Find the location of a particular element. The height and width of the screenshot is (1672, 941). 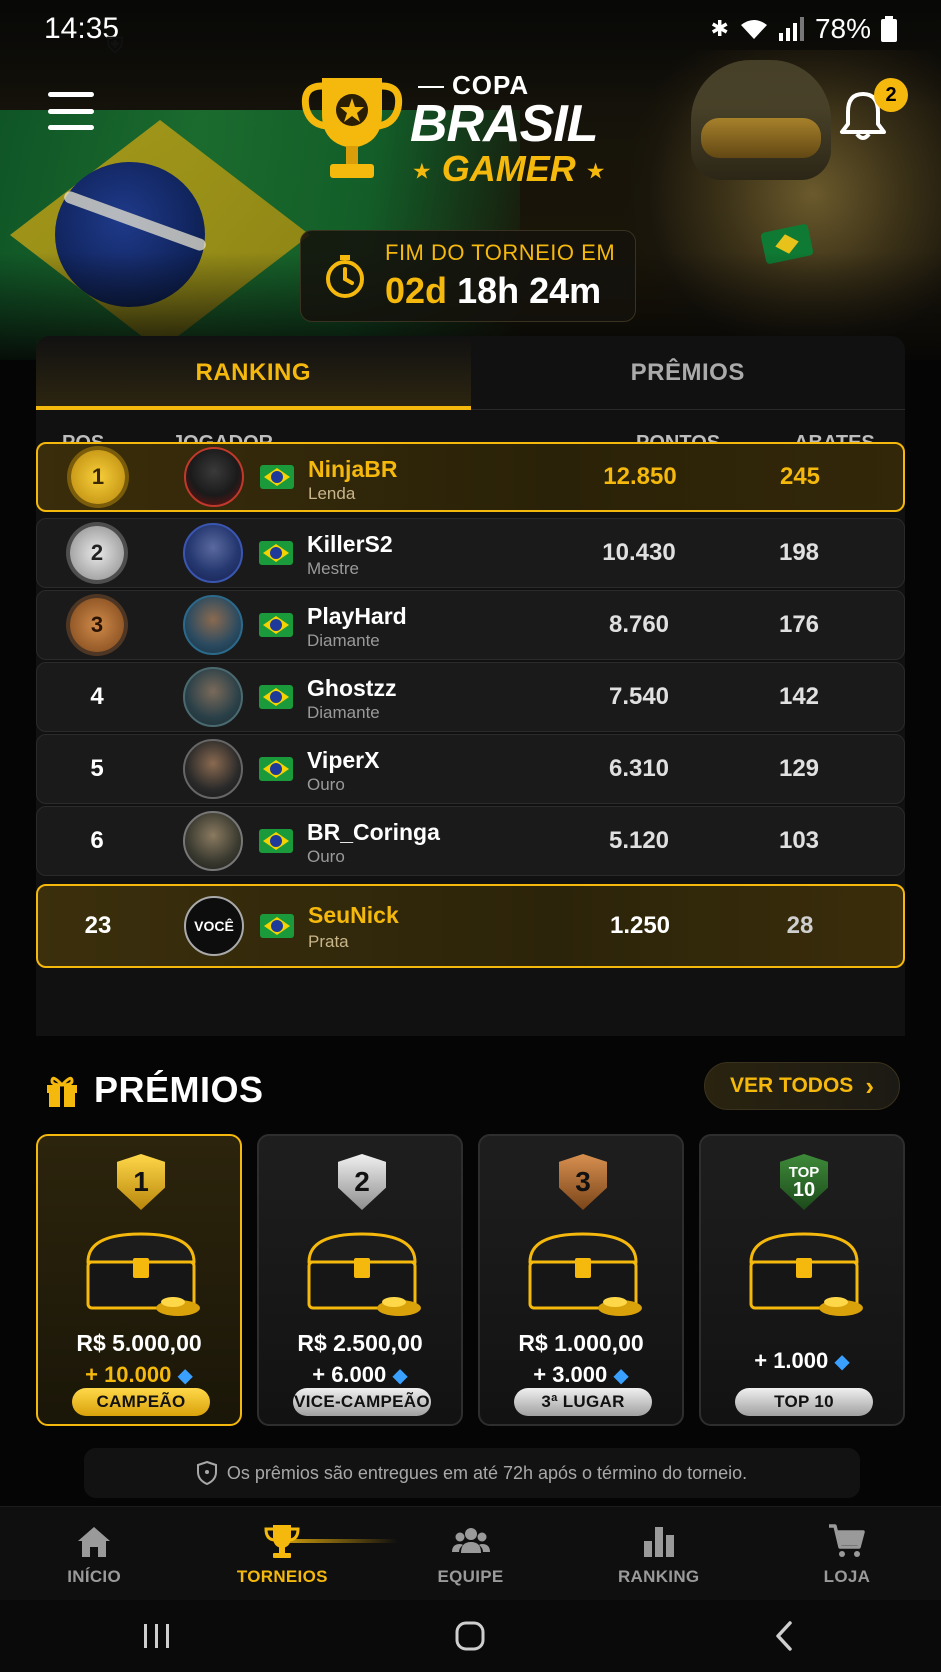

table-row: 4 Ghostzz Diamante 7.540 142 is located at coordinates (470, 697).